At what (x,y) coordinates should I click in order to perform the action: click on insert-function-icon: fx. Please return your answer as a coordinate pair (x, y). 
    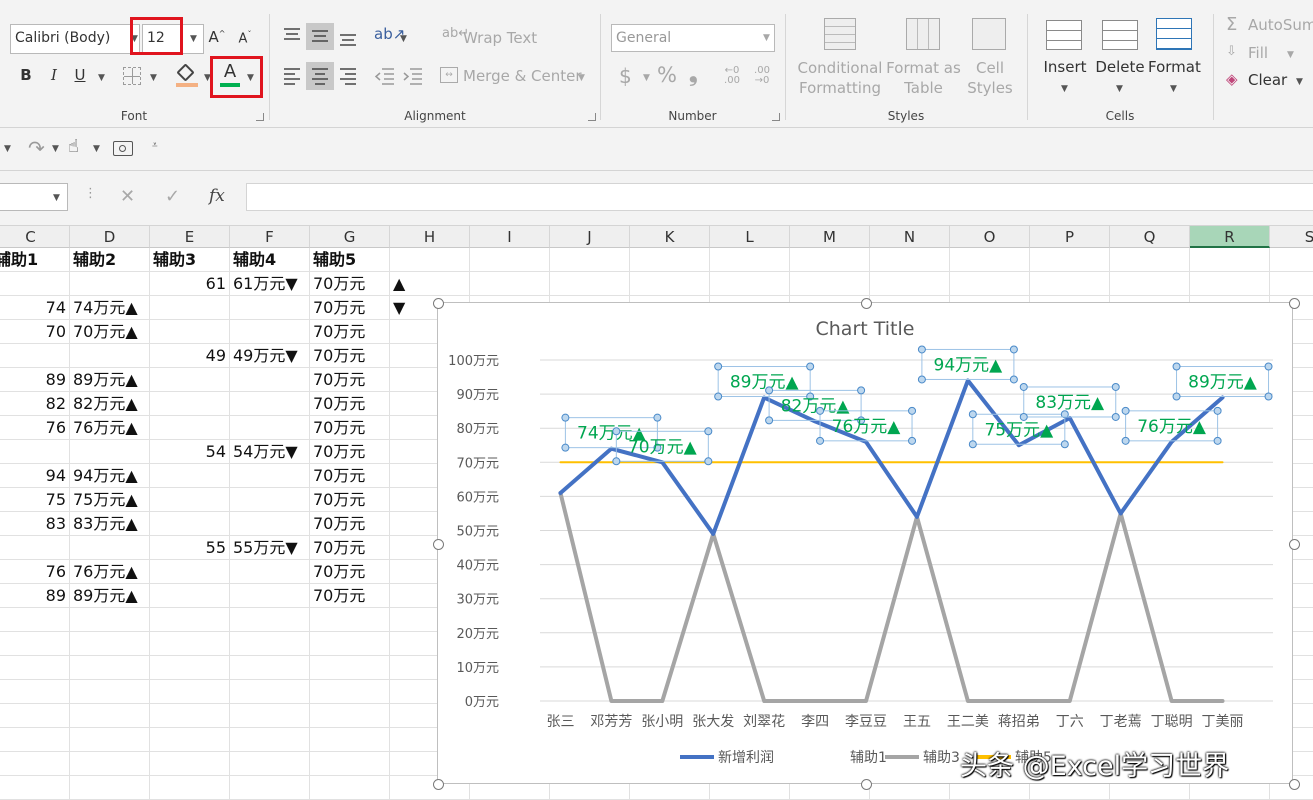
    Looking at the image, I should click on (217, 196).